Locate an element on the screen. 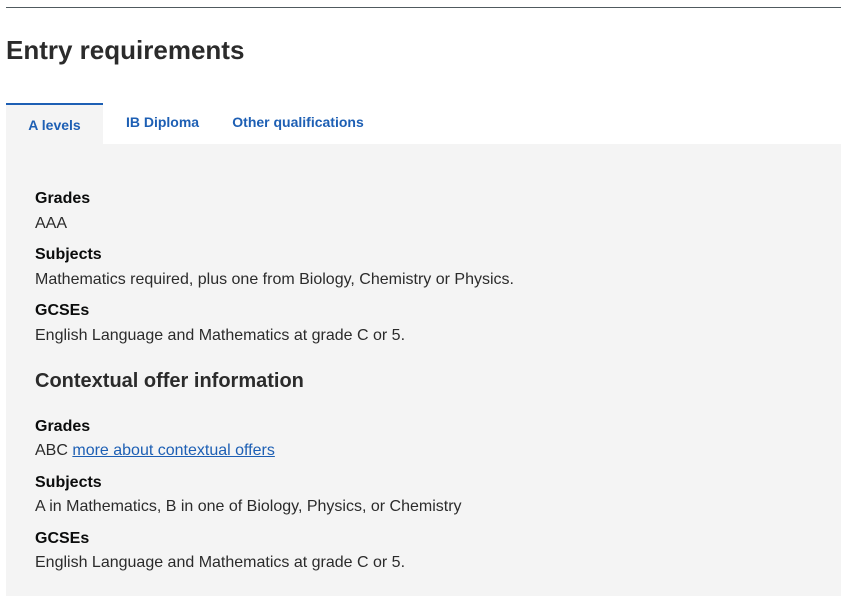  tab-a-levels: A levels is located at coordinates (54, 123).